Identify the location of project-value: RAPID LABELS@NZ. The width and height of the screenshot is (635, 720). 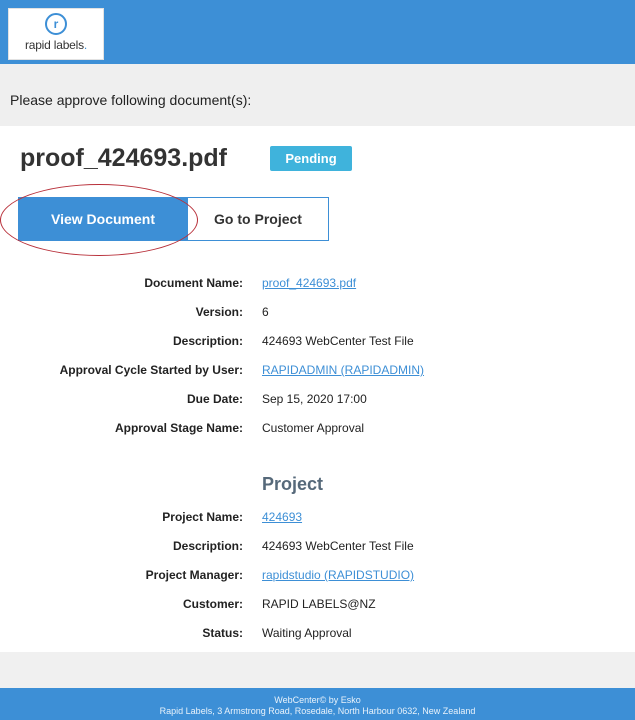
(319, 604).